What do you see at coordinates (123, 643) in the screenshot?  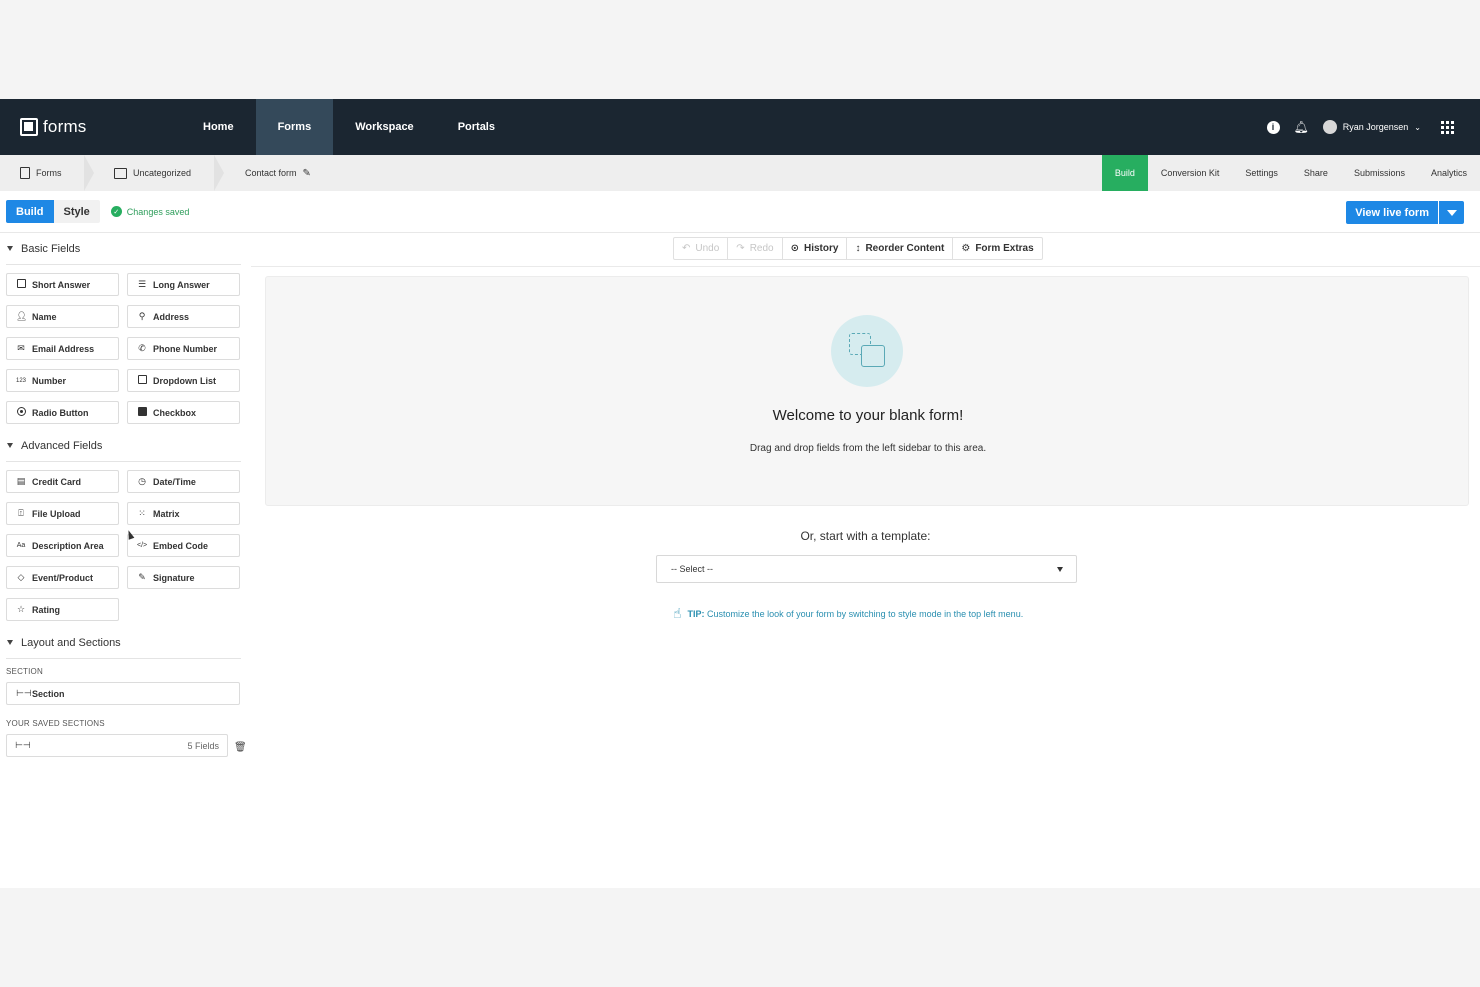 I see `layout-sections-header: Layout and Sections` at bounding box center [123, 643].